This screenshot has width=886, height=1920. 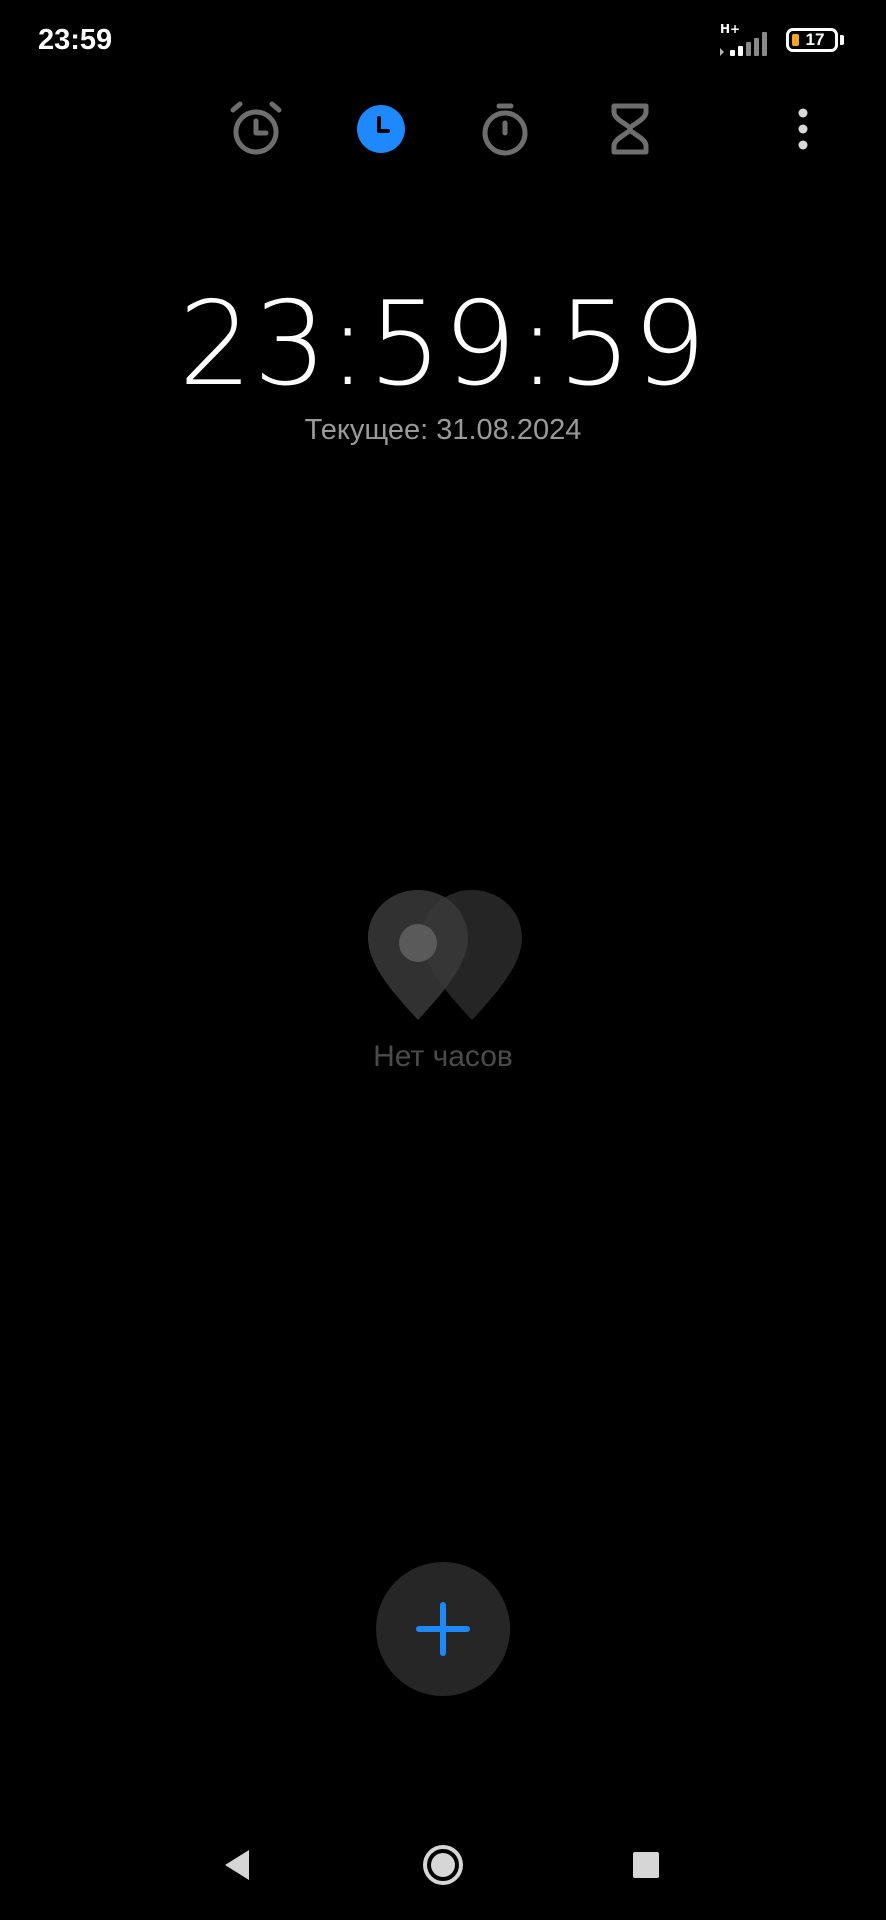 I want to click on battery-level: 17, so click(x=815, y=39).